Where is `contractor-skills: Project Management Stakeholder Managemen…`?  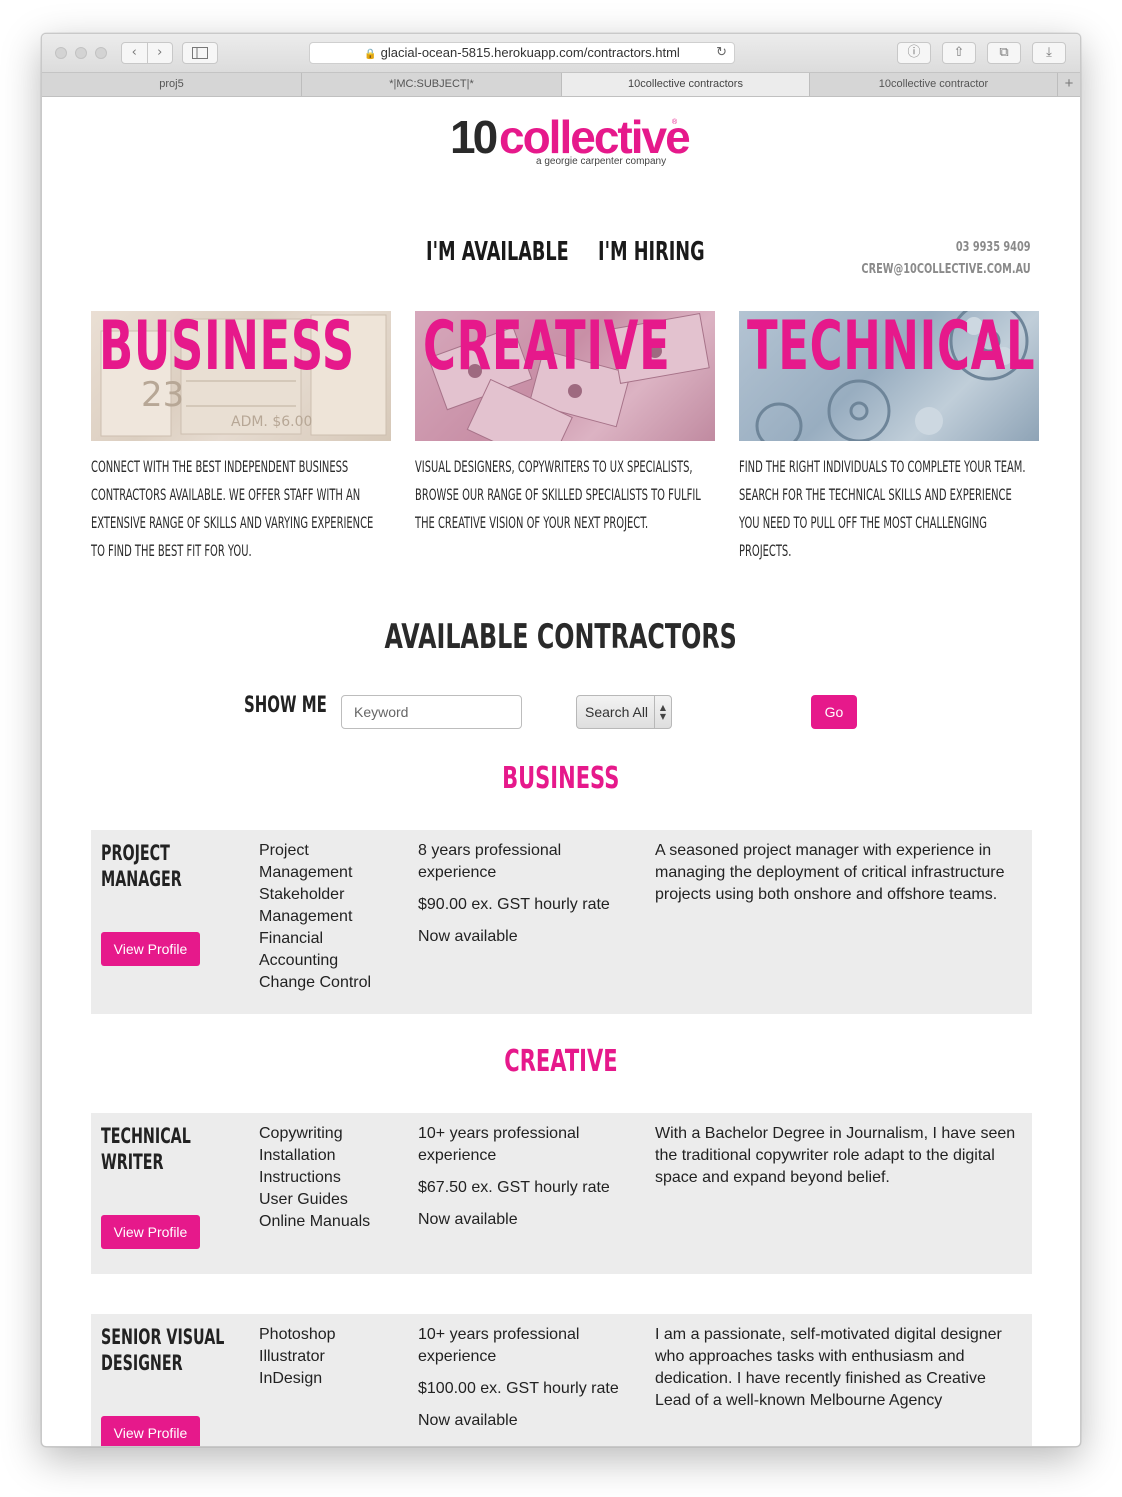 contractor-skills: Project Management Stakeholder Managemen… is located at coordinates (329, 917).